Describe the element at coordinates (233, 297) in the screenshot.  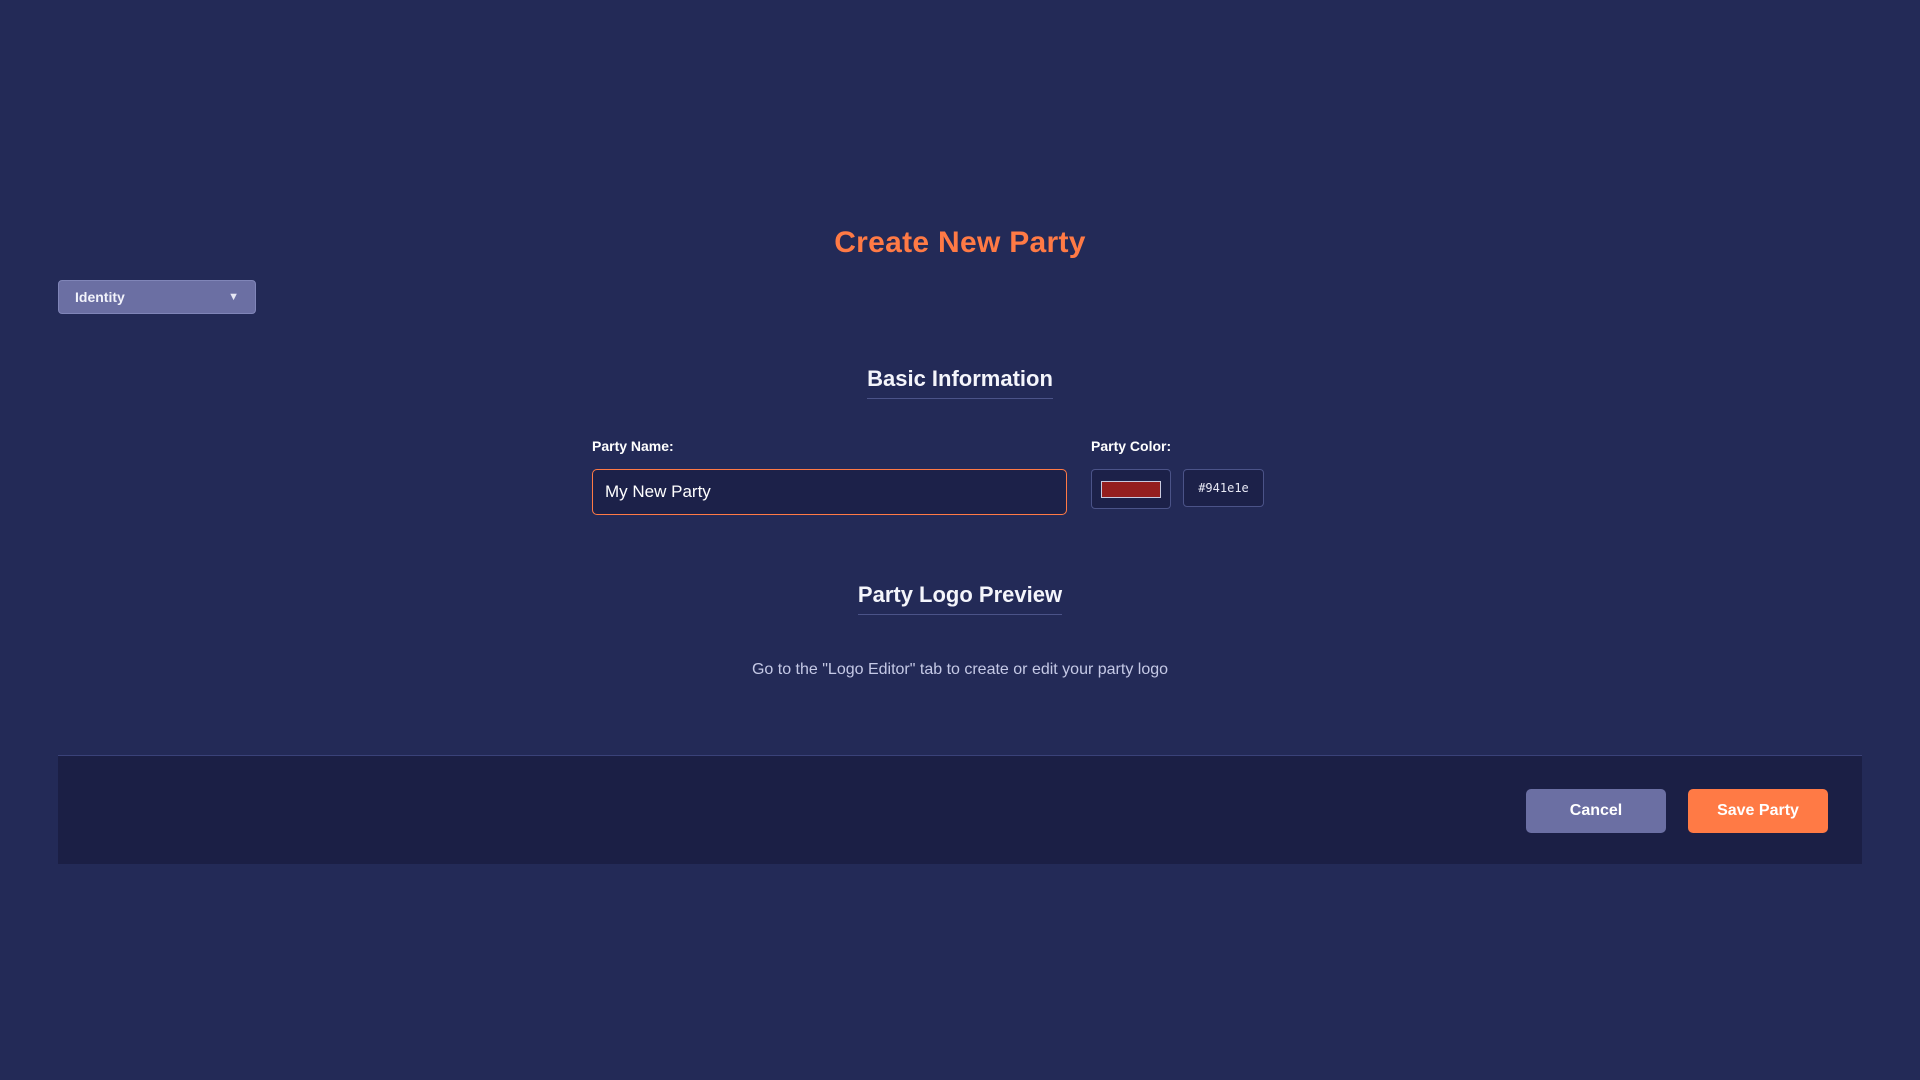
I see `chevron-down-icon: ▼` at that location.